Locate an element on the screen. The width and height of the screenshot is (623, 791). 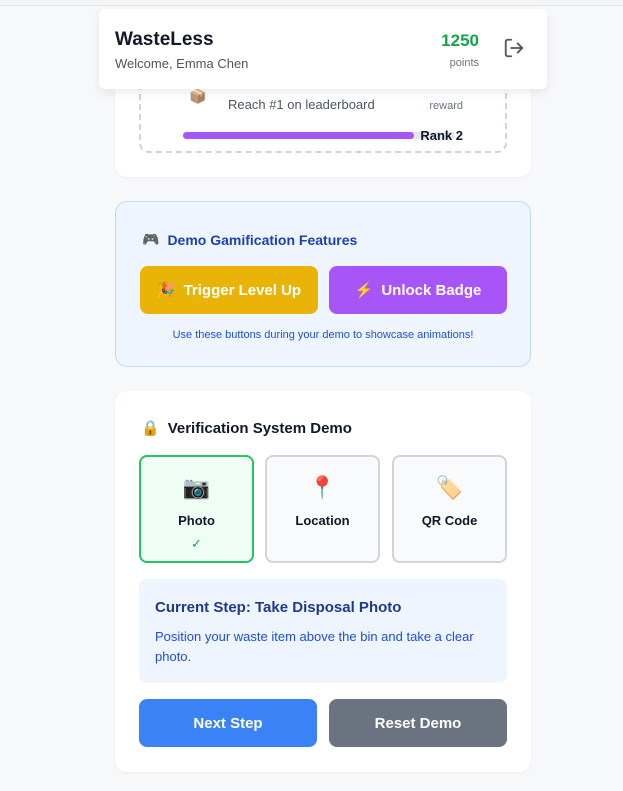
app-header: WasteLess Welcome, Emma Chen 1250 points is located at coordinates (323, 49).